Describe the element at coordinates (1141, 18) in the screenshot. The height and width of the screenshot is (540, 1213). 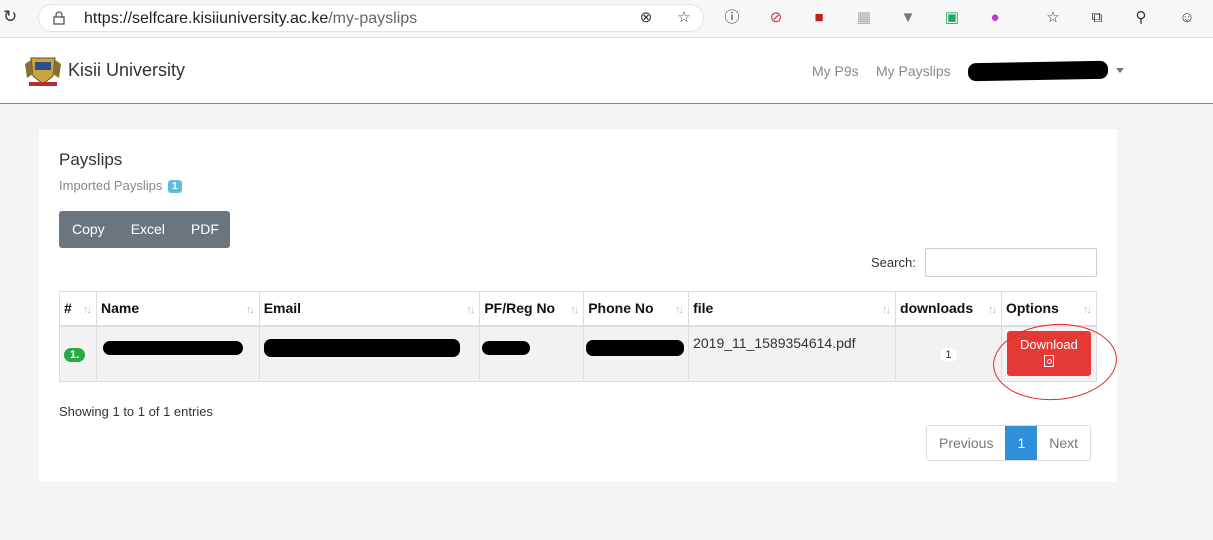
I see `feedback-icon: ⚲` at that location.